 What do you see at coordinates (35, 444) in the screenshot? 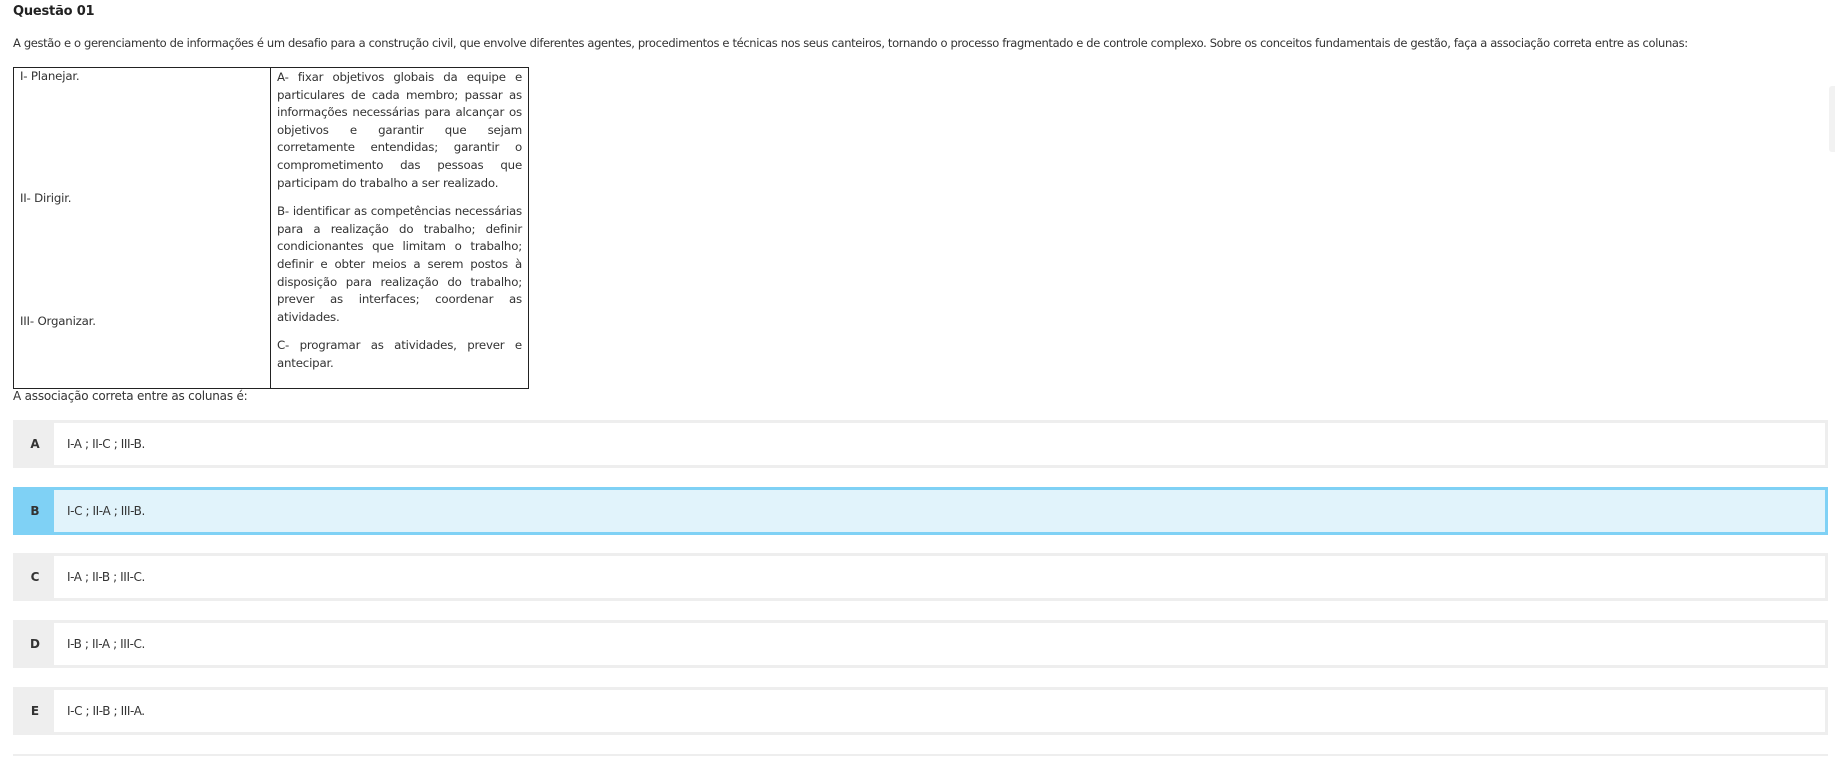
I see `alternative-letter: A` at bounding box center [35, 444].